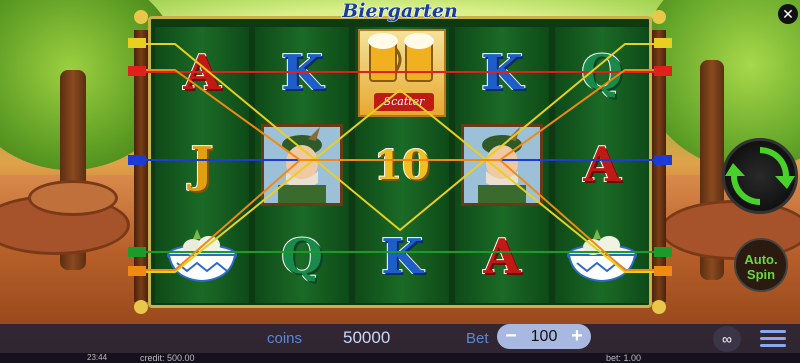 This screenshot has height=363, width=800. Describe the element at coordinates (367, 337) in the screenshot. I see `coins-value: 50000` at that location.